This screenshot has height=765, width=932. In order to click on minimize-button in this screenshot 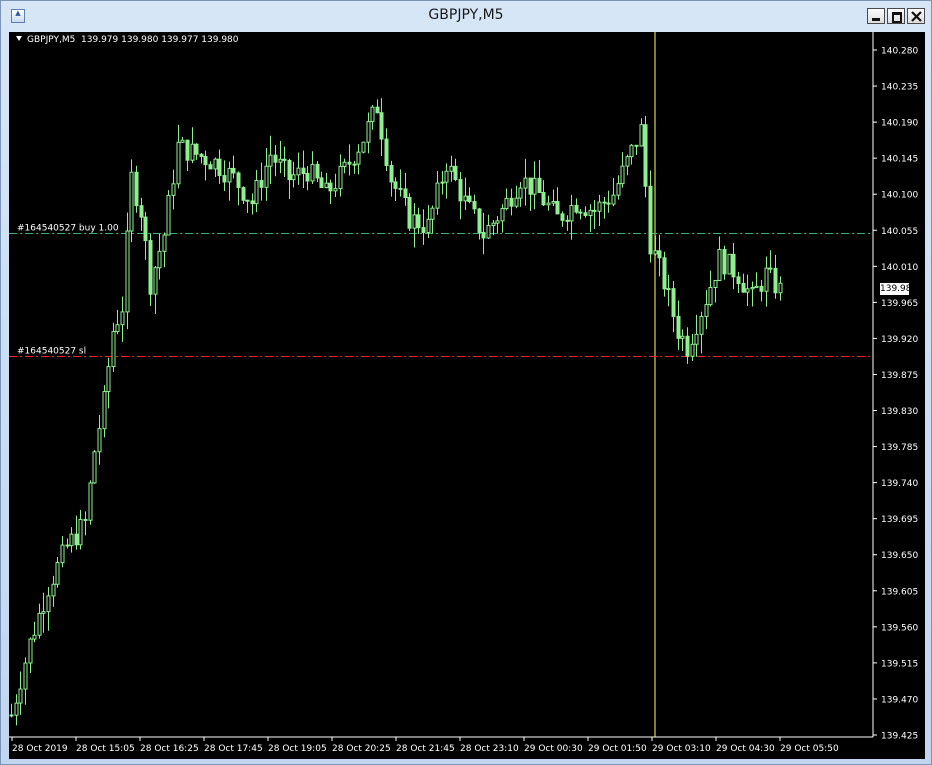, I will do `click(876, 16)`.